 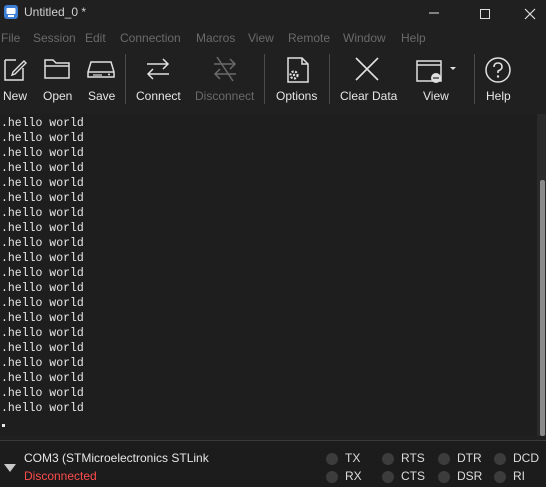 I want to click on close-button, so click(x=526, y=13).